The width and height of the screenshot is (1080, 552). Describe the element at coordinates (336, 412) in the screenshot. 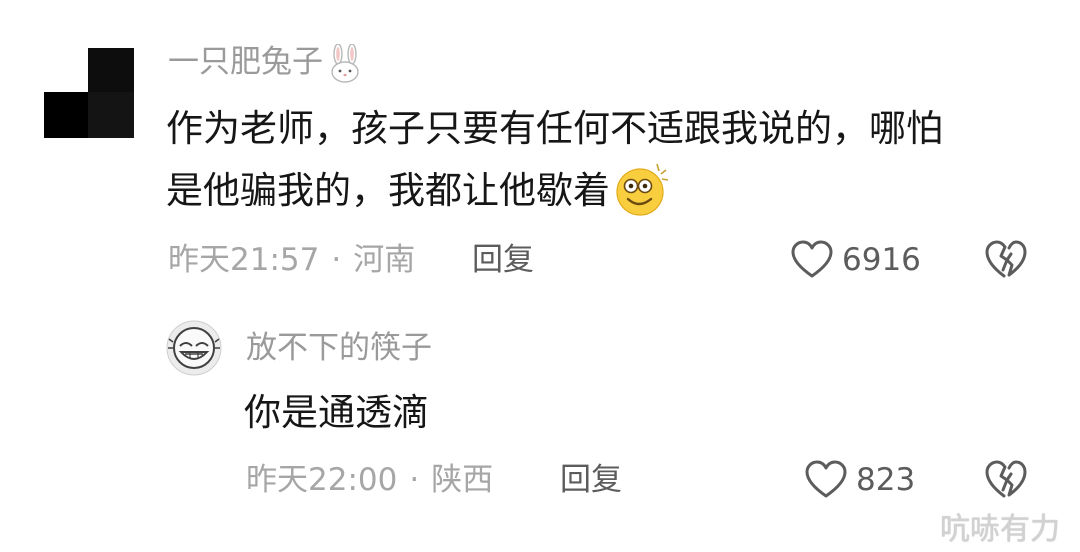

I see `reply-text: 你是通透滴` at that location.